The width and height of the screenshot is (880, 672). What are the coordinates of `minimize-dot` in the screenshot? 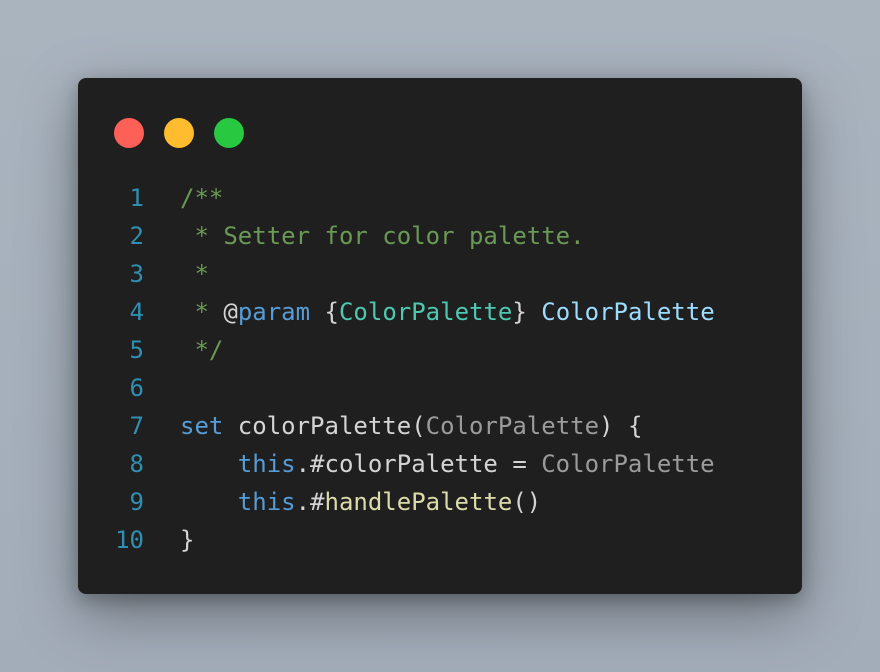 It's located at (179, 133).